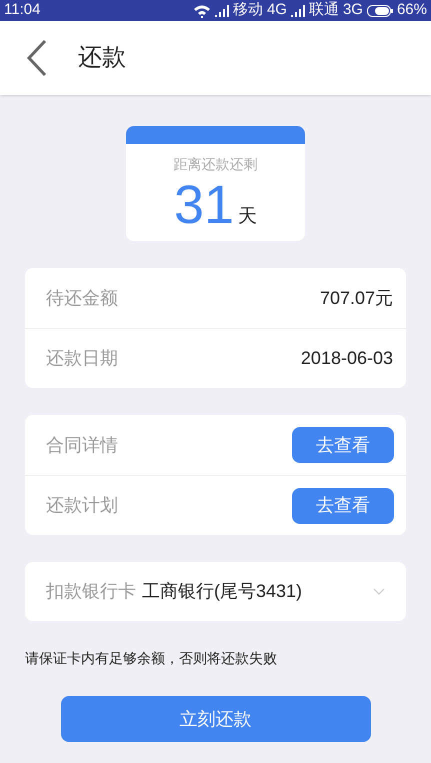 Image resolution: width=431 pixels, height=763 pixels. Describe the element at coordinates (222, 591) in the screenshot. I see `field-value: 工商银行(尾号3431)` at that location.